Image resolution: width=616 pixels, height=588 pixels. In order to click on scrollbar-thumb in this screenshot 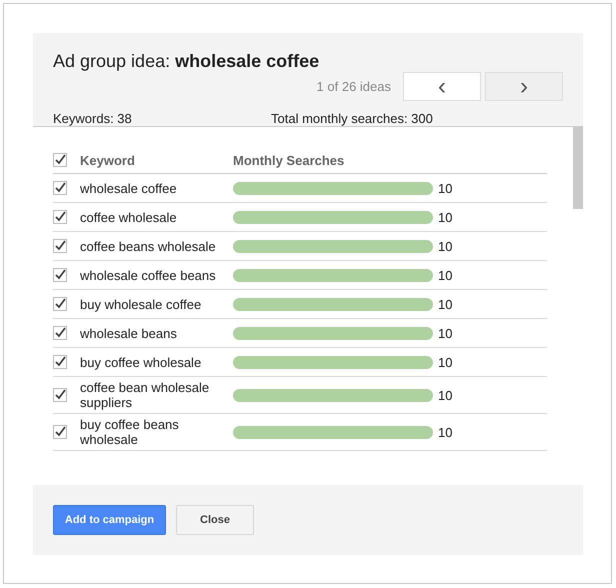, I will do `click(578, 168)`.